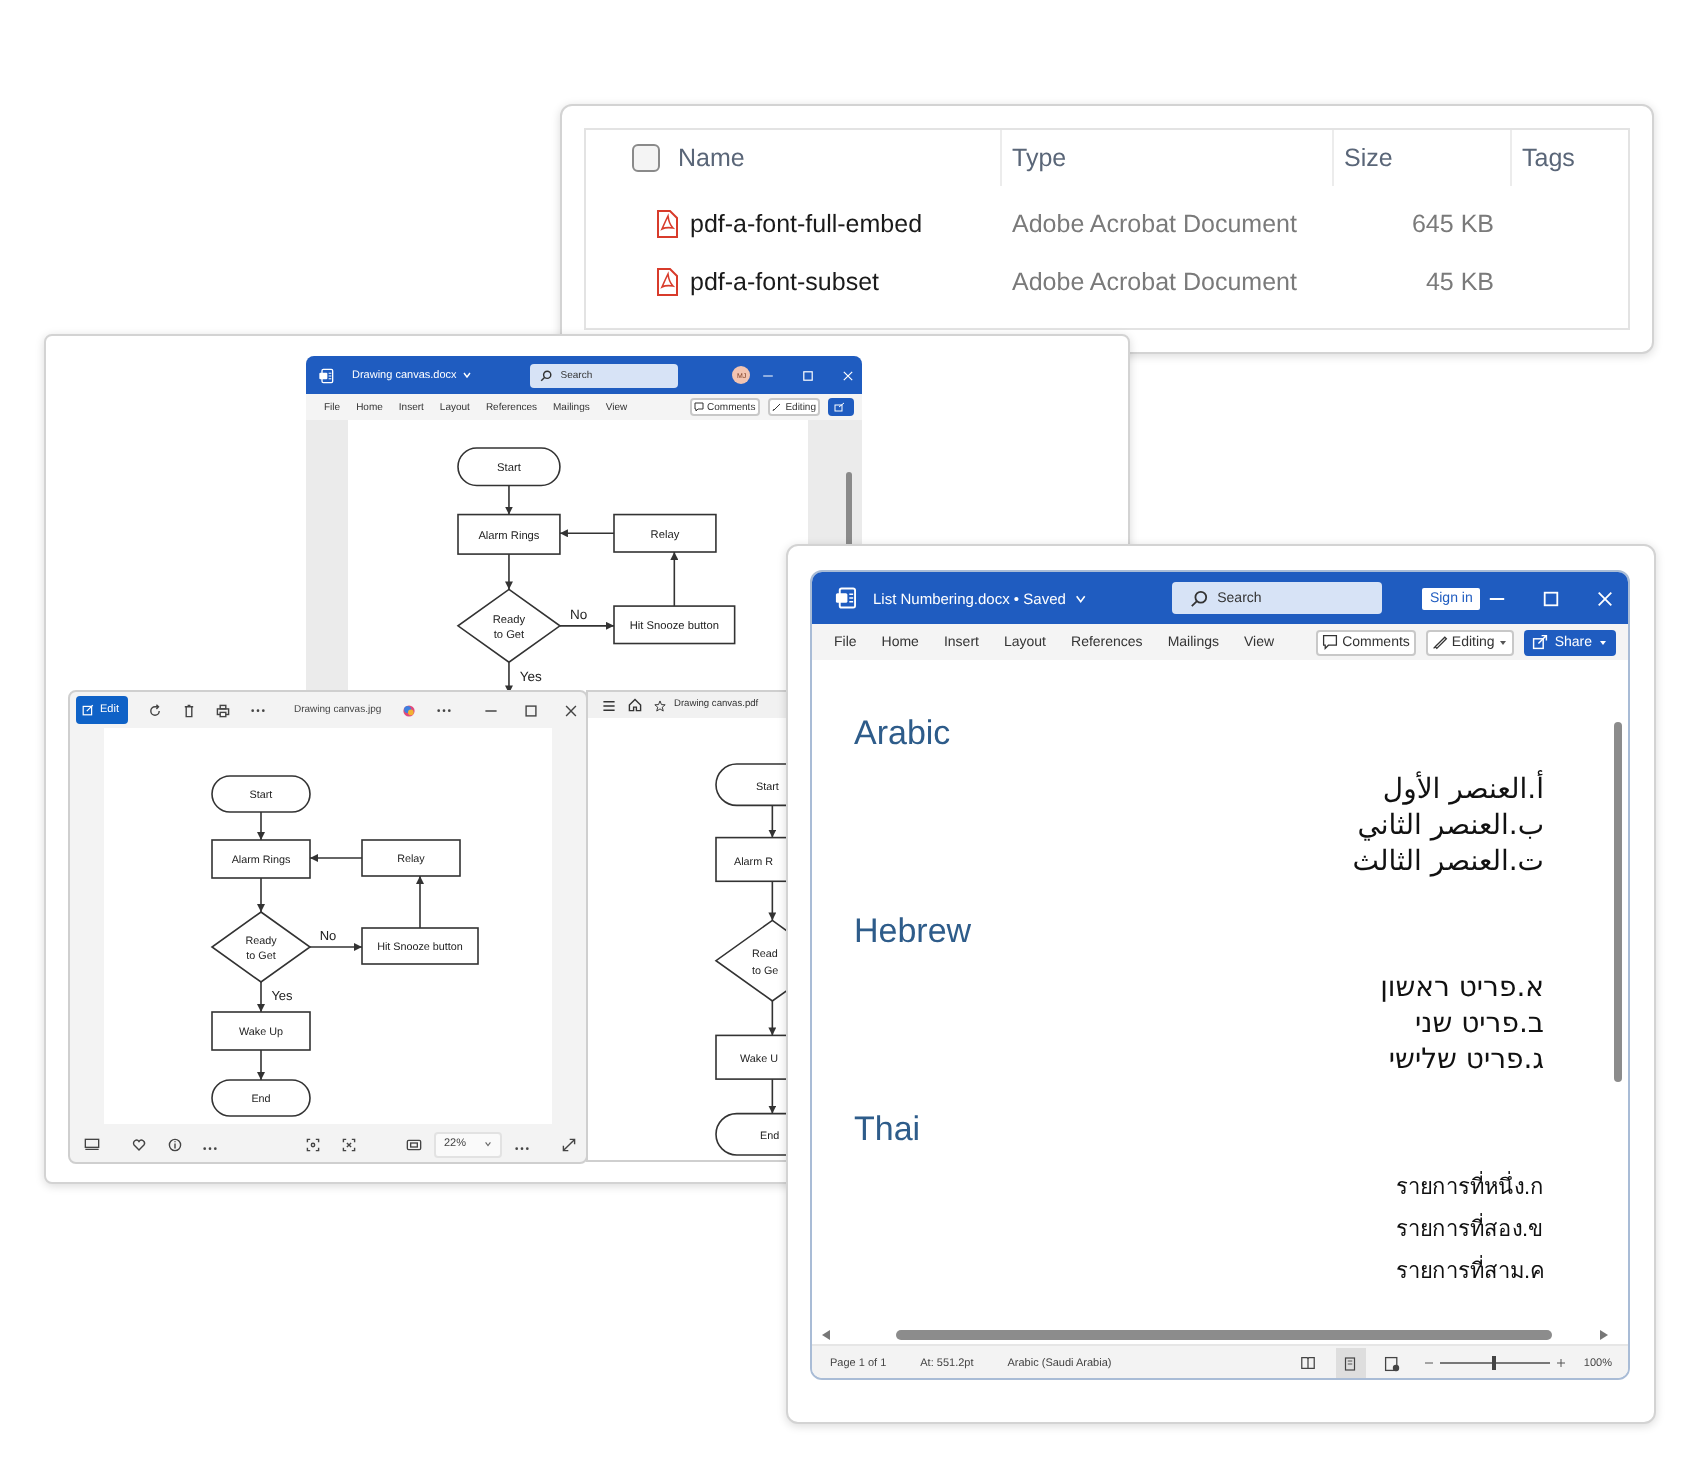 This screenshot has height=1468, width=1700. Describe the element at coordinates (635, 705) in the screenshot. I see `home-icon` at that location.